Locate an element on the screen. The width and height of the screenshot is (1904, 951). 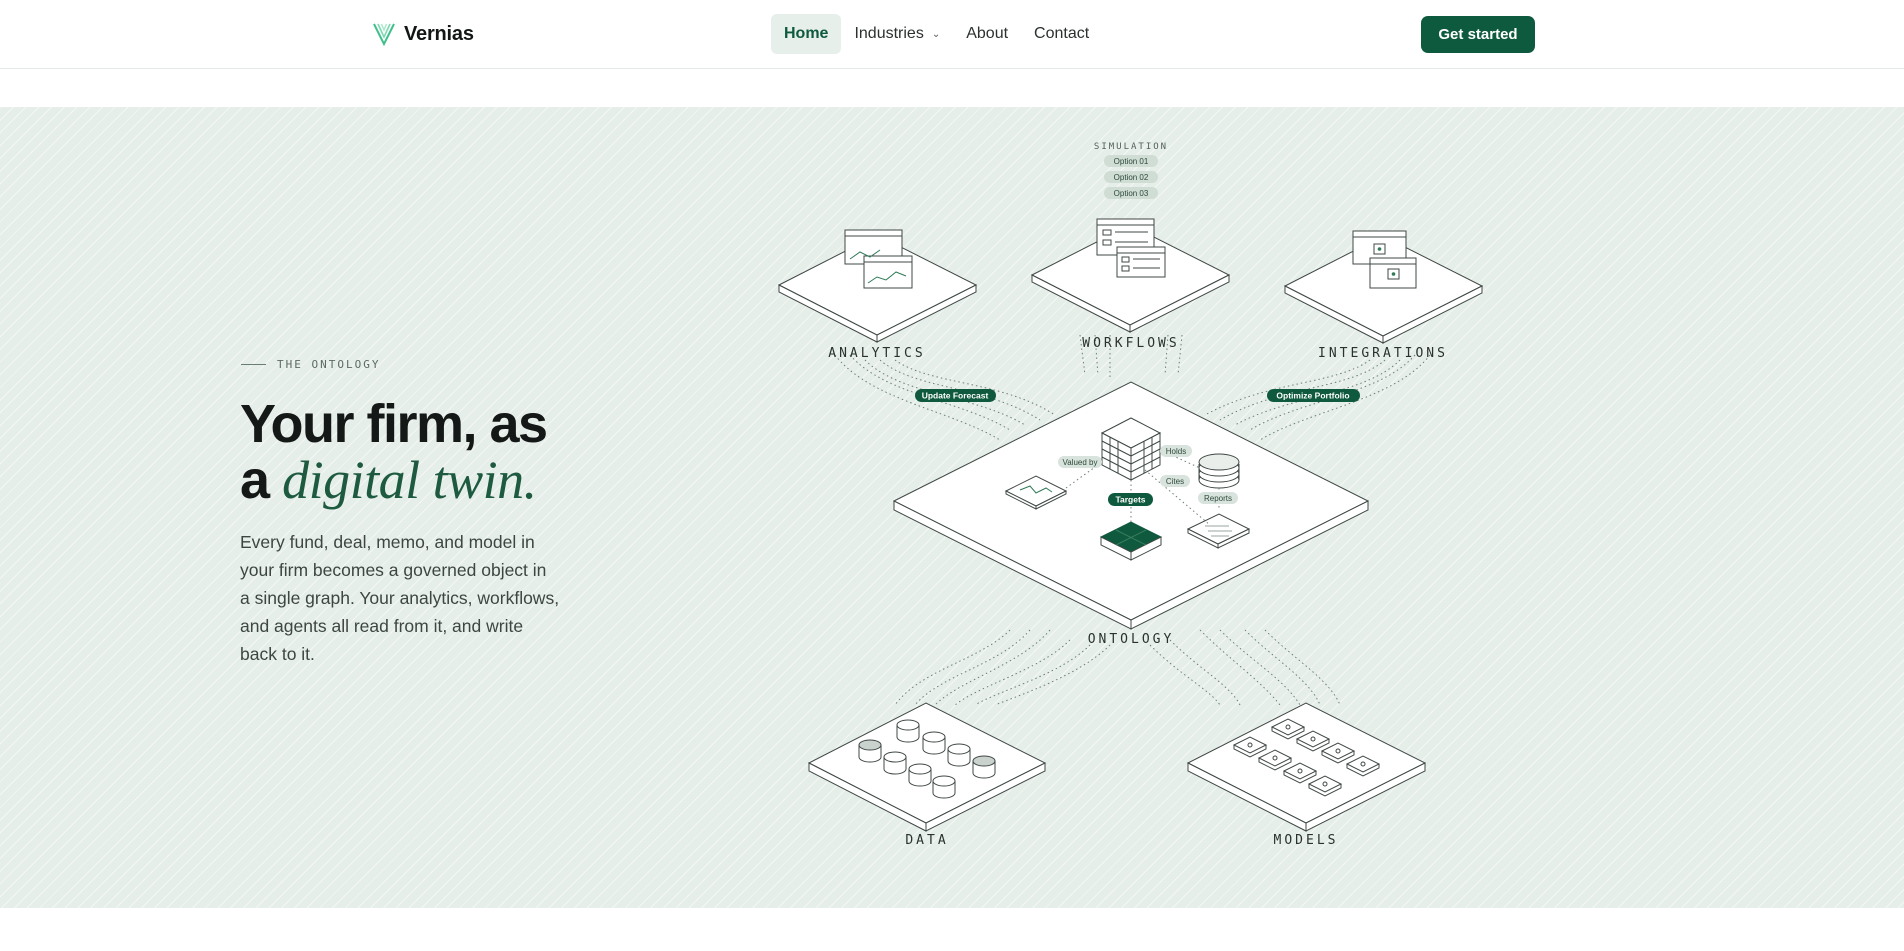
label-workflows: WORKFLOWS is located at coordinates (1130, 343).